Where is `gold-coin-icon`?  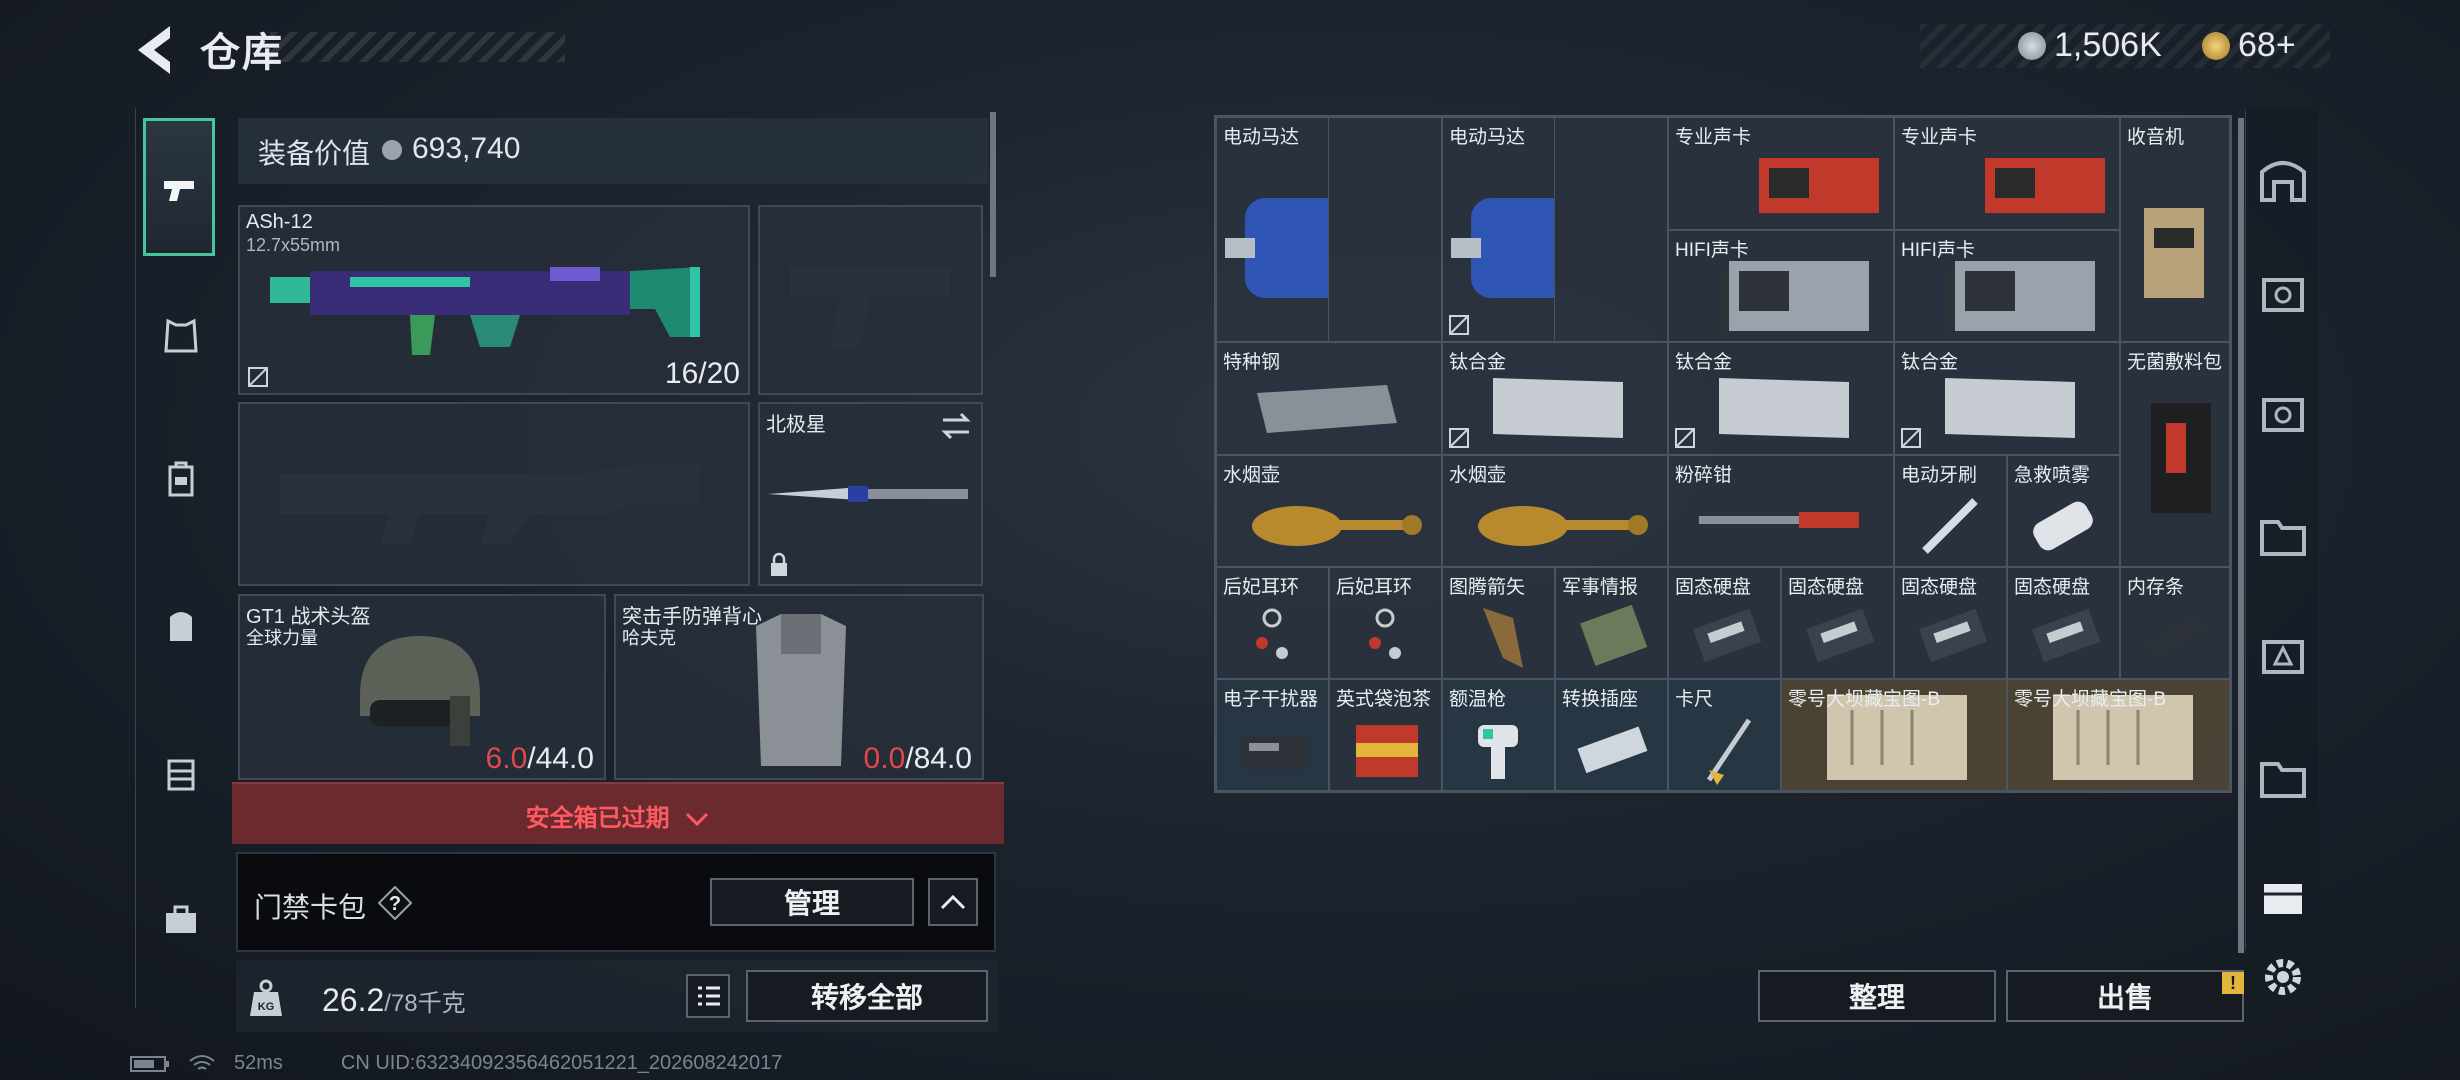
gold-coin-icon is located at coordinates (2216, 45).